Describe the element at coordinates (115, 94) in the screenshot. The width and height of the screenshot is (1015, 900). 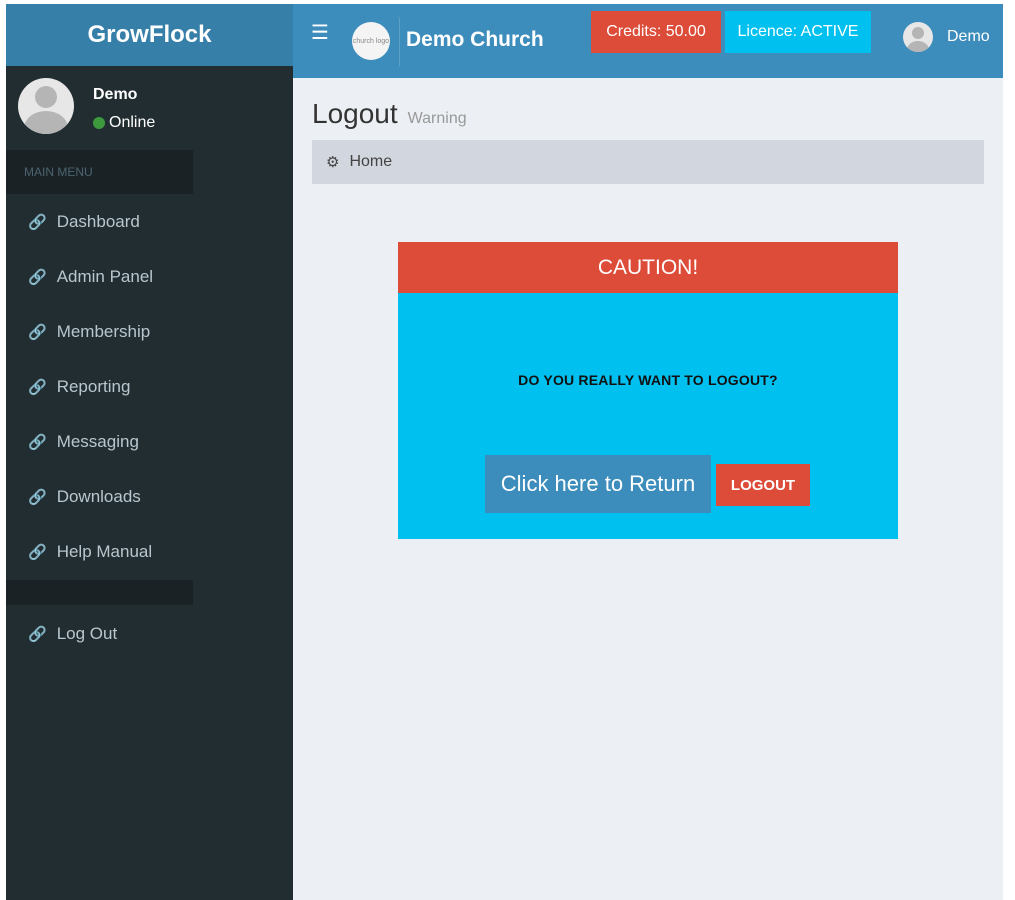
I see `sidebar-user-name: Demo` at that location.